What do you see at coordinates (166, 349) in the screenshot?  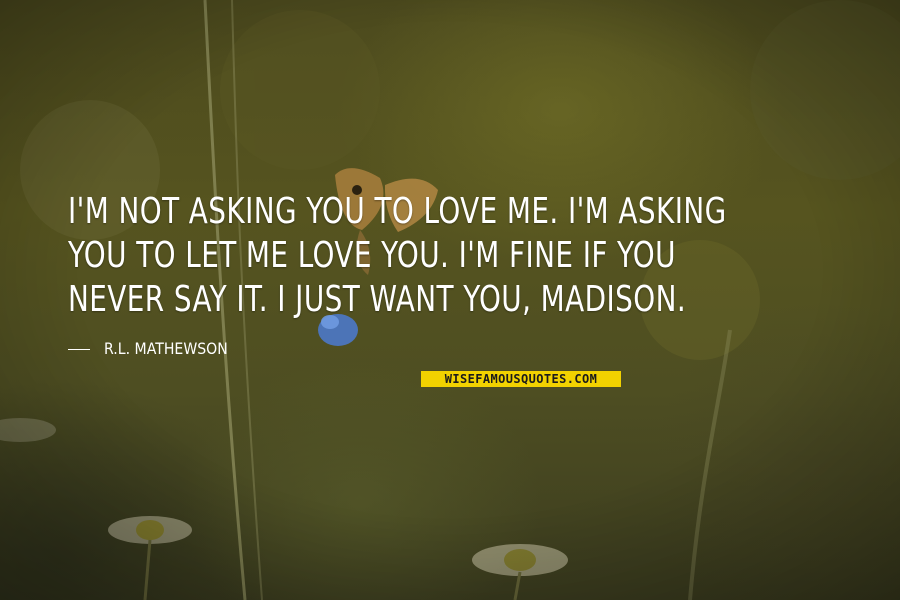 I see `quote-author: R.L. MATHEWSON` at bounding box center [166, 349].